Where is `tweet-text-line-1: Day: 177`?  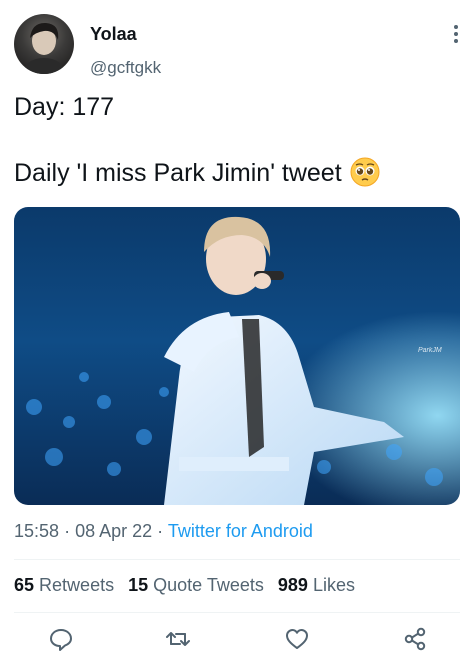
tweet-text-line-1: Day: 177 is located at coordinates (64, 107).